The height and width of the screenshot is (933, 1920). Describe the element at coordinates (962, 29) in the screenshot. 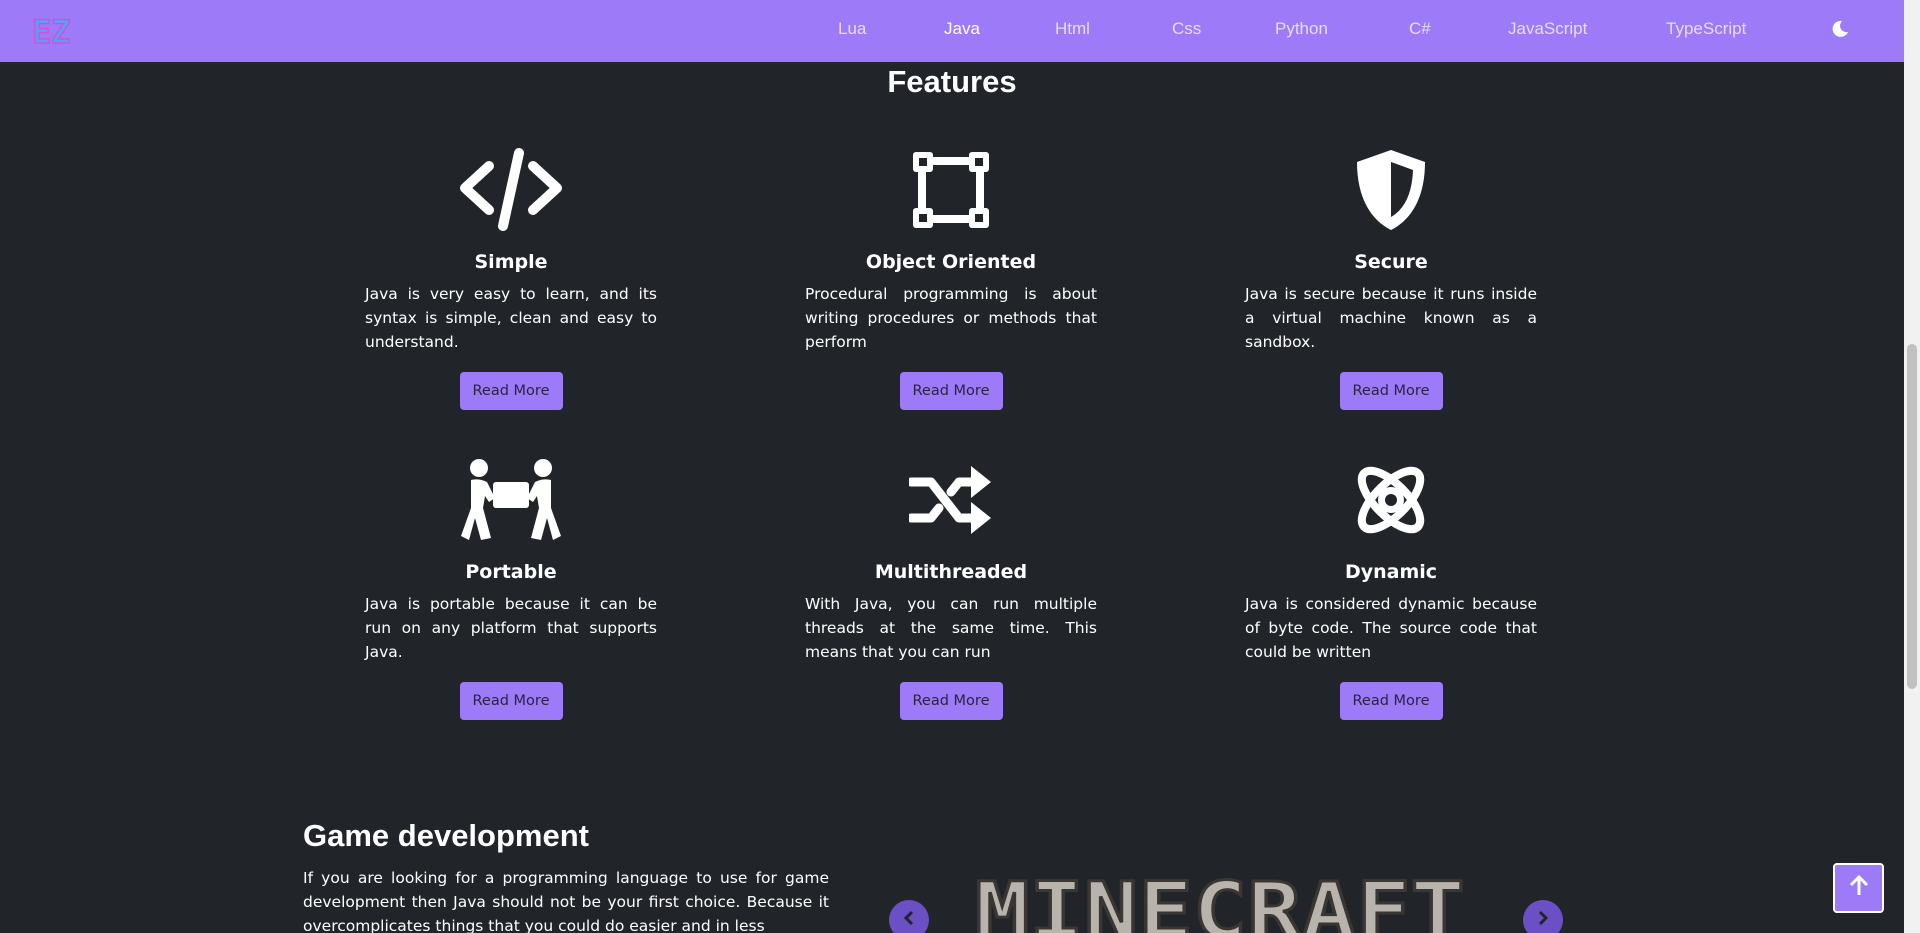

I see `nav-item-java: Java` at that location.